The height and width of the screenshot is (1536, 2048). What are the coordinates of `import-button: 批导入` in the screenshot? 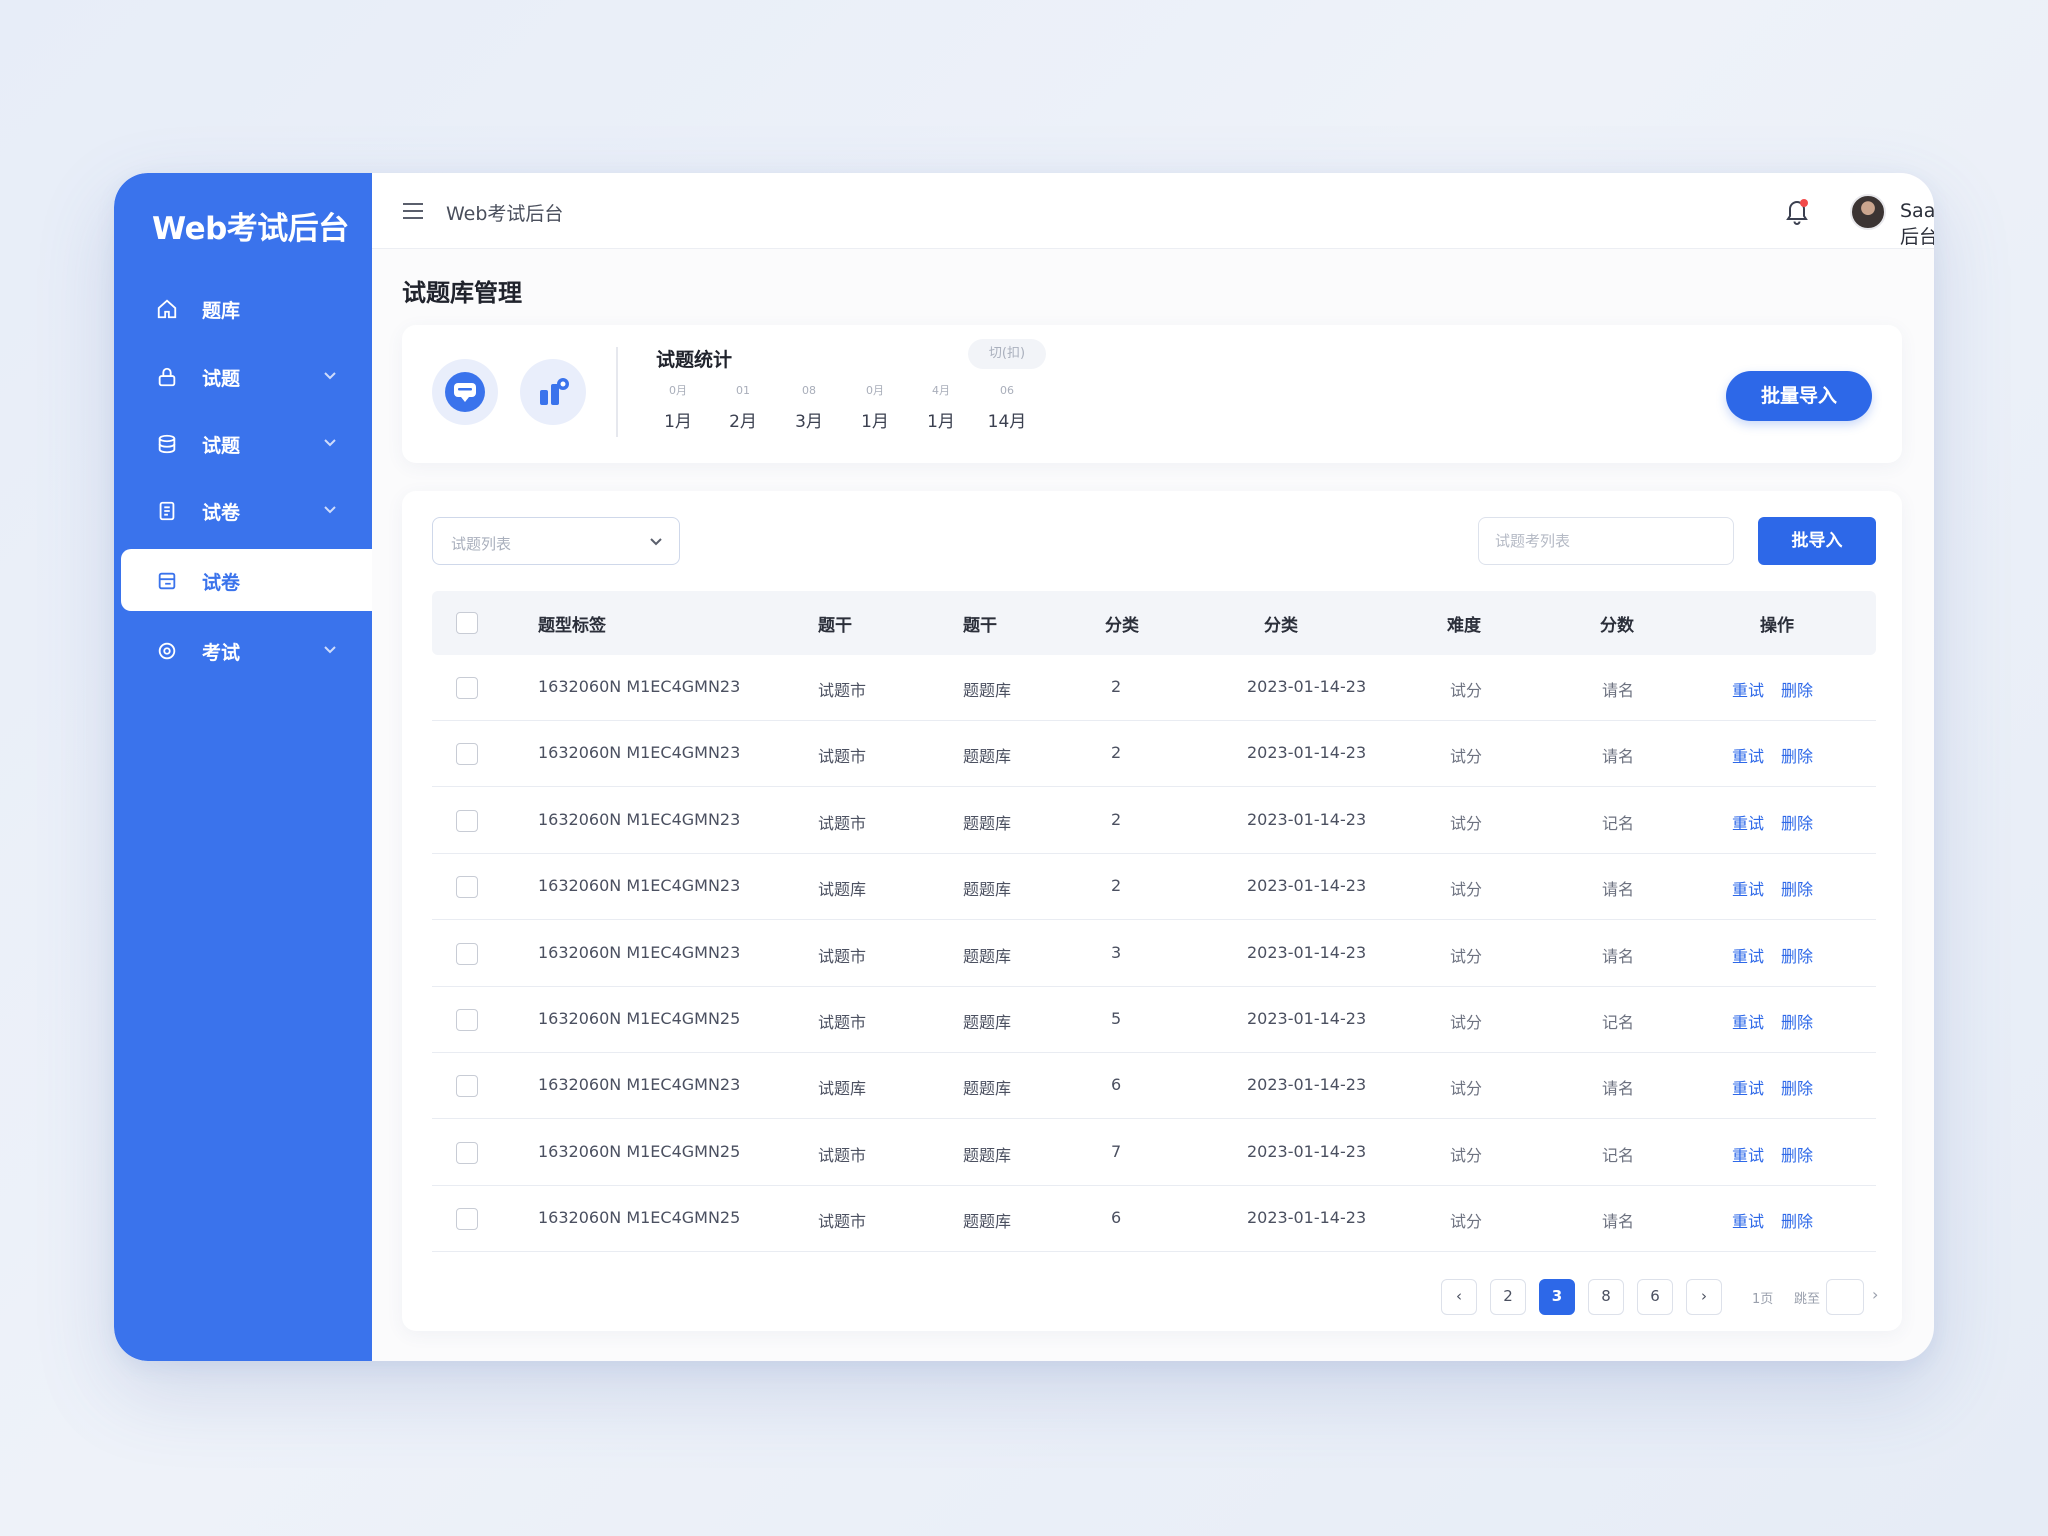 It's located at (1817, 541).